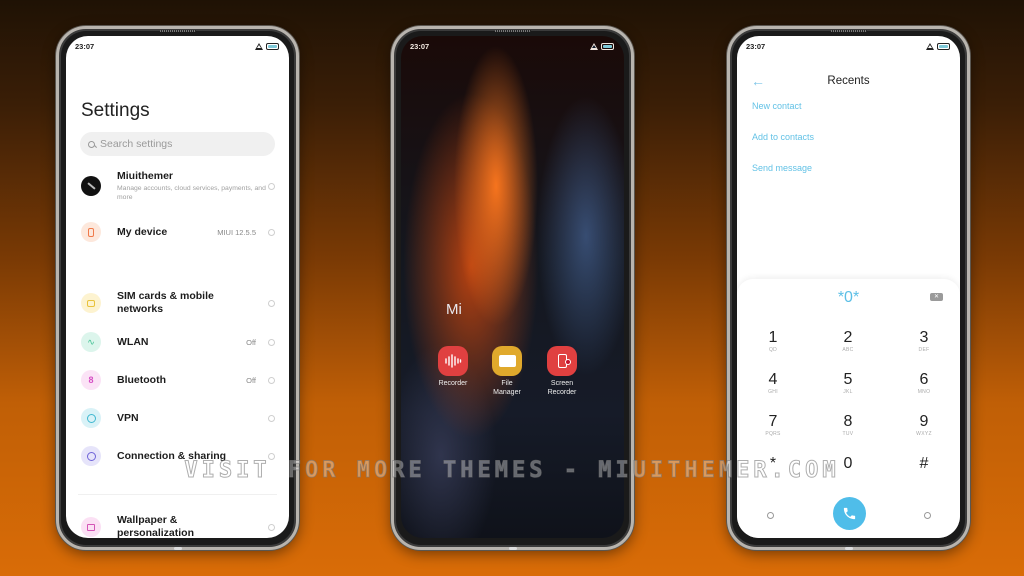 This screenshot has height=576, width=1024. I want to click on settings-item-label: Wallpaper & personalization, so click(156, 526).